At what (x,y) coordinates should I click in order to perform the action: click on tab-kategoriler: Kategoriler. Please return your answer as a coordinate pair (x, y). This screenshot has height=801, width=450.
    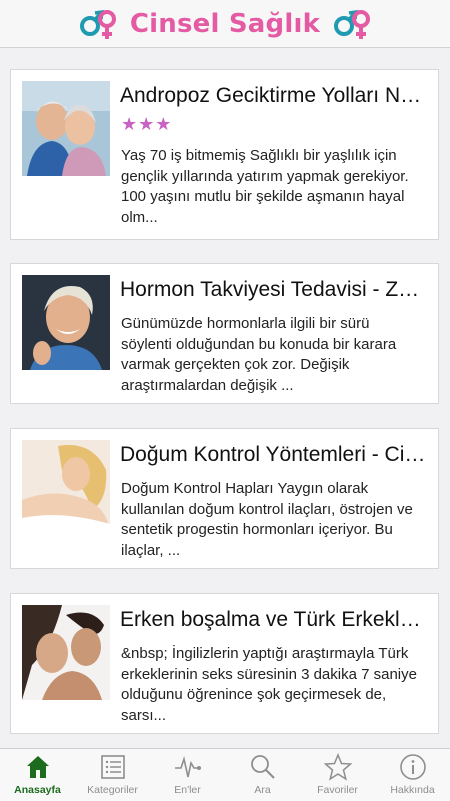
    Looking at the image, I should click on (112, 775).